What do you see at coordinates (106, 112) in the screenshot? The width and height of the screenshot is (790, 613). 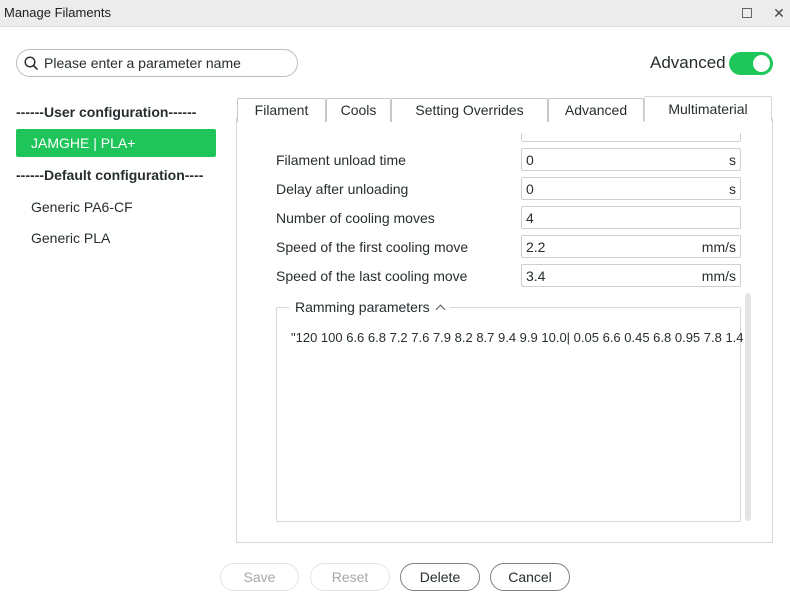 I see `user-configuration-heading: ------User configuration------` at bounding box center [106, 112].